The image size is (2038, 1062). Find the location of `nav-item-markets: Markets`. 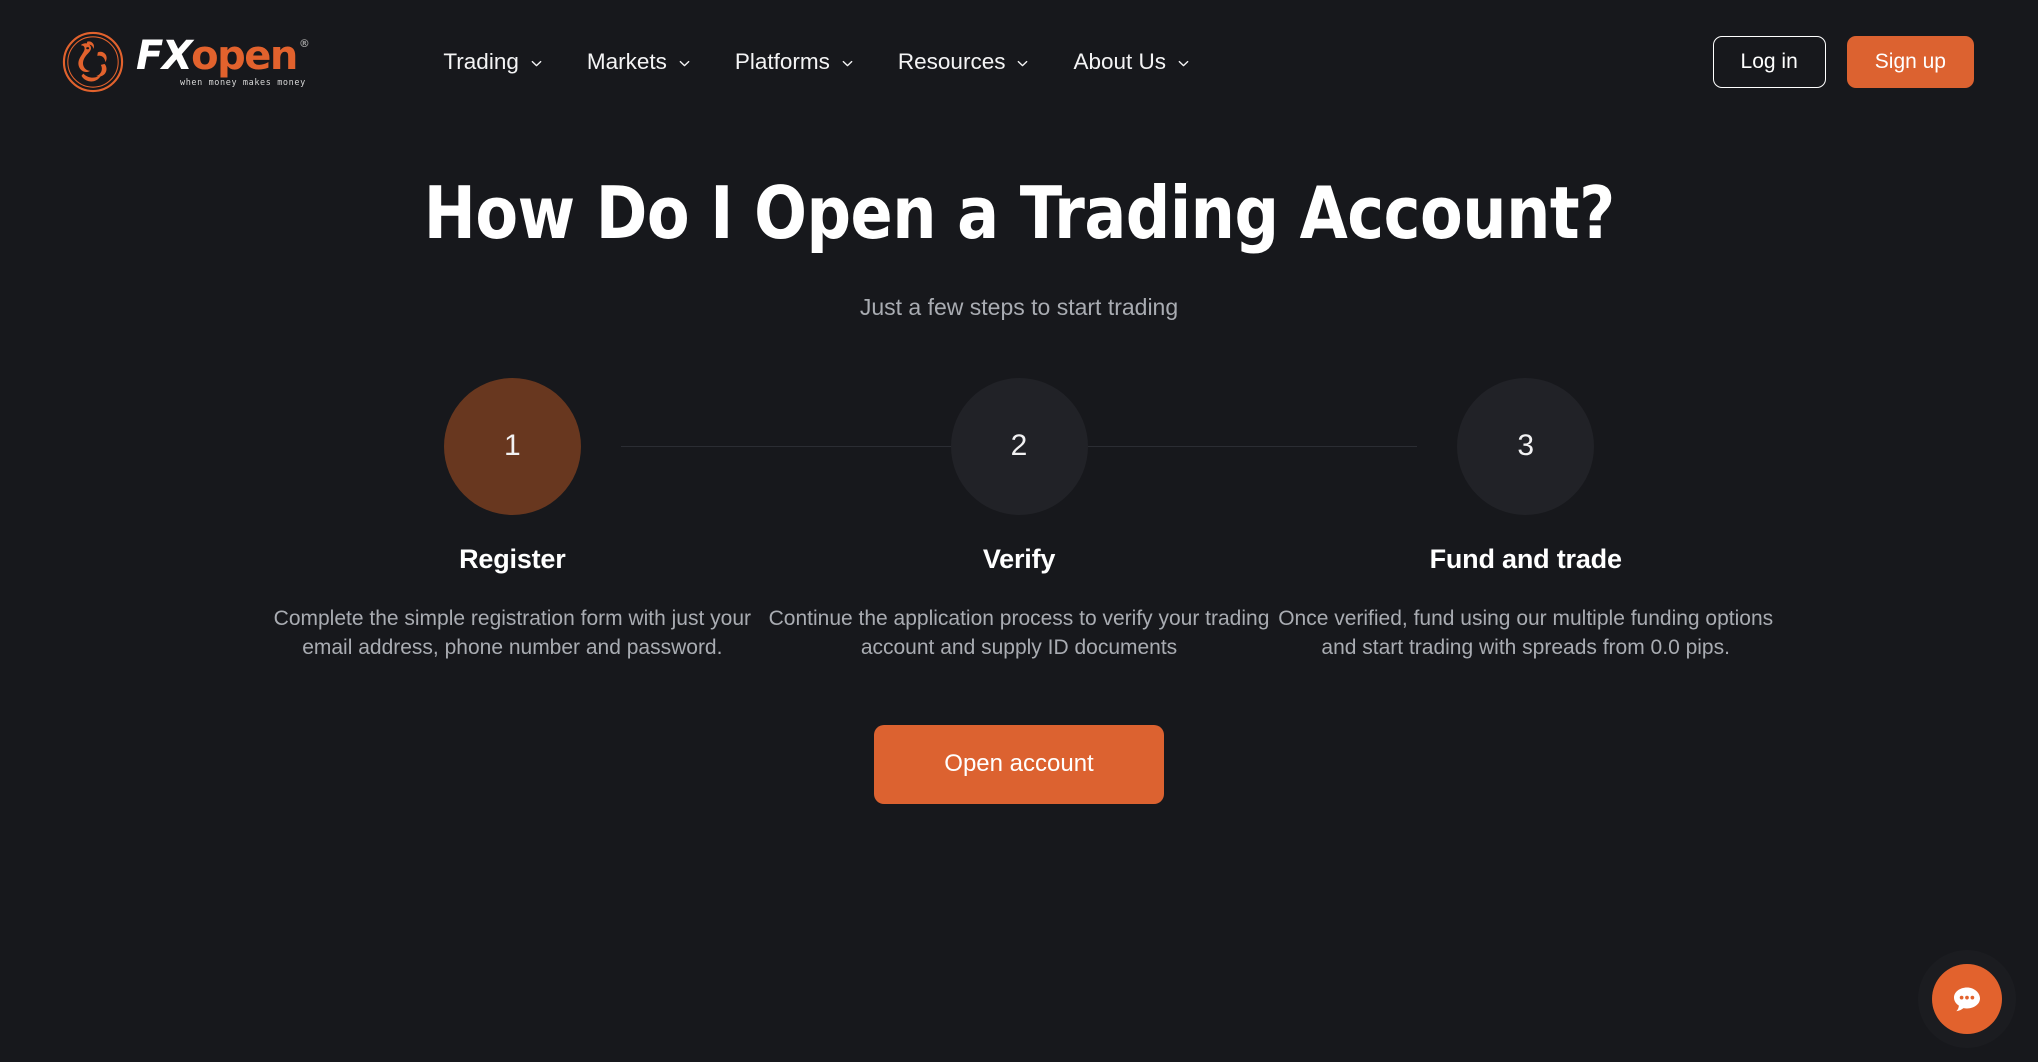

nav-item-markets: Markets is located at coordinates (639, 62).